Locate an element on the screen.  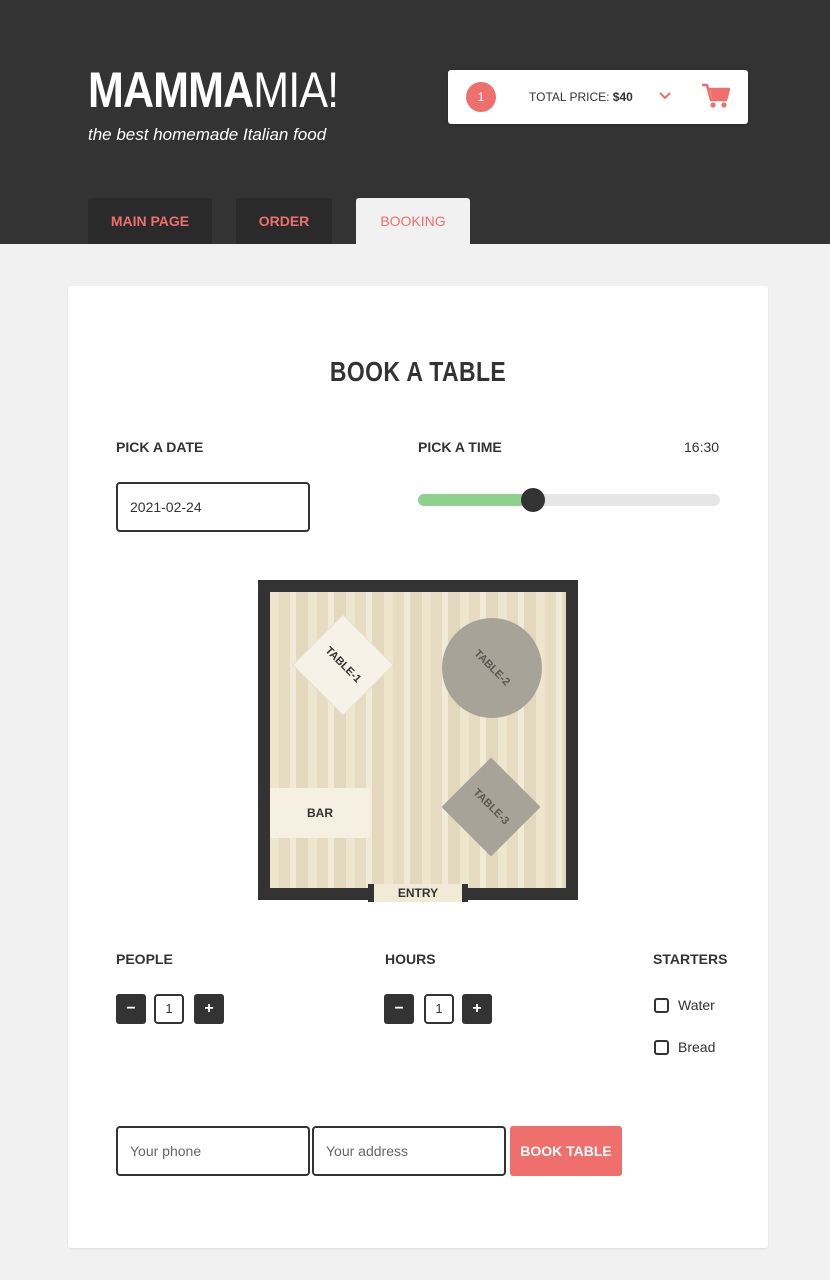
people-decrease-button: − is located at coordinates (131, 1009).